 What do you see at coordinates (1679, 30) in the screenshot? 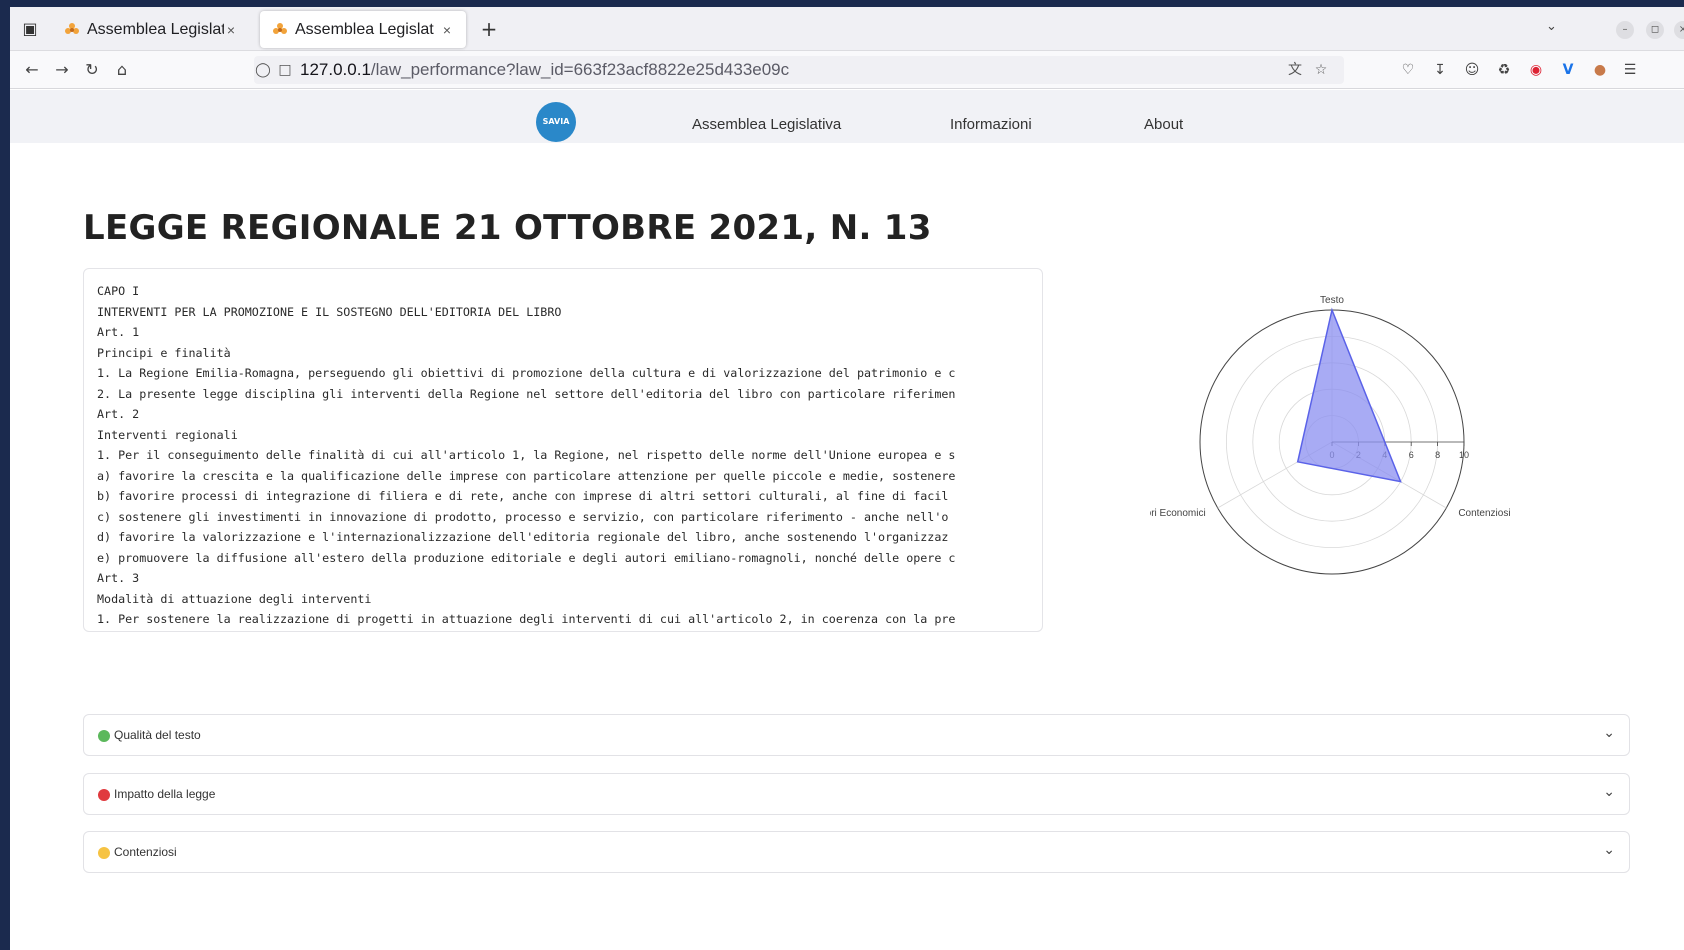
I see `close-window-button: ×` at bounding box center [1679, 30].